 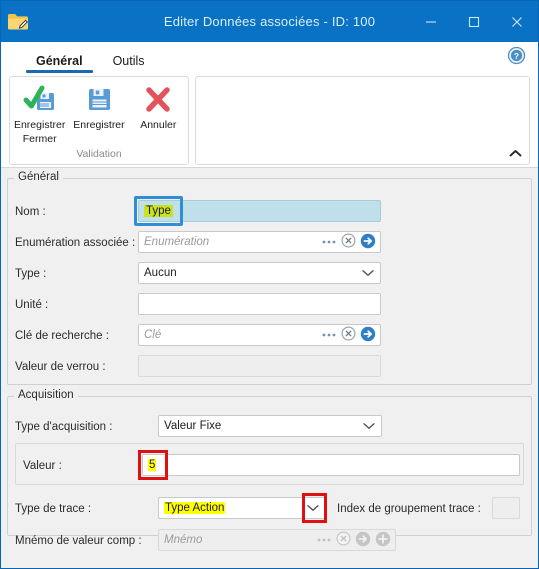 I want to click on cle-label: Clé de recherche :, so click(x=62, y=336).